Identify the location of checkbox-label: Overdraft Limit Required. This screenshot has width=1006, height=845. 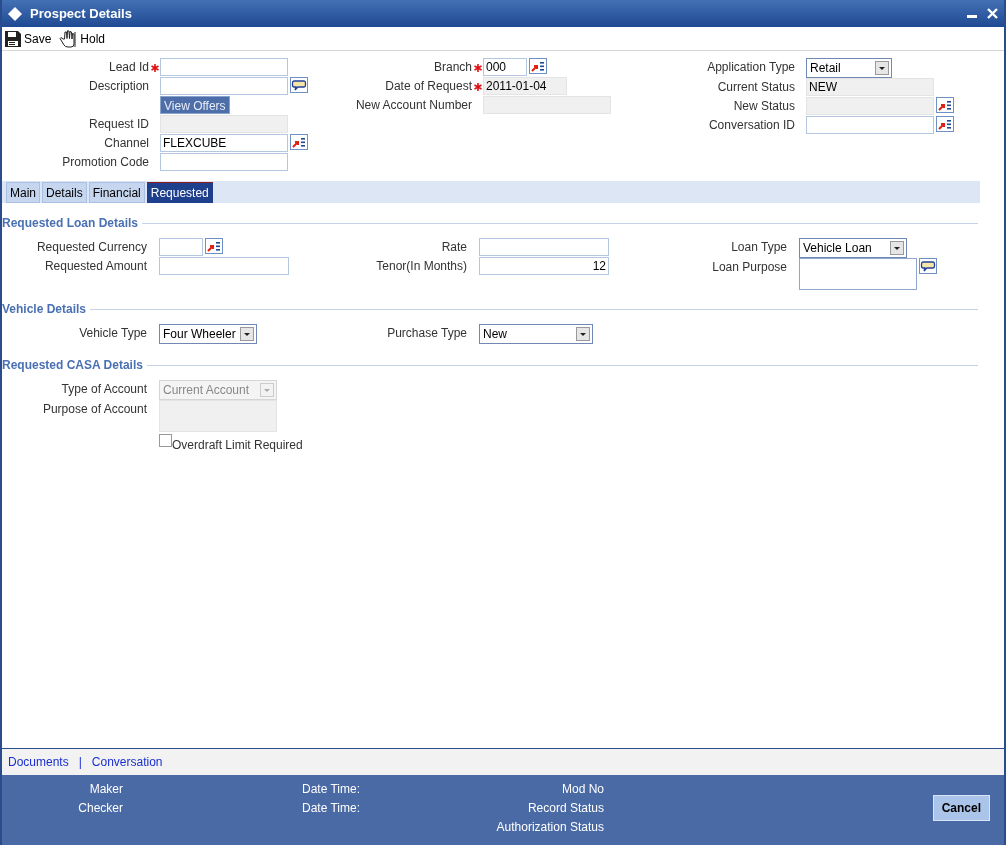
(231, 444).